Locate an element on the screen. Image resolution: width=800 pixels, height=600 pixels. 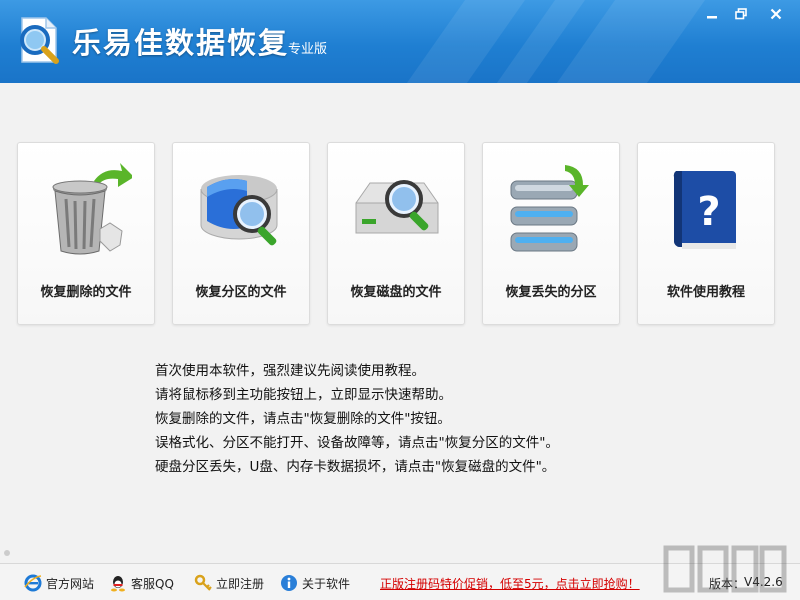
help-line: 硬盘分区丢失，U盘、内存卡数据损坏，请点击"恢复磁盘的文件"。 is located at coordinates (355, 467).